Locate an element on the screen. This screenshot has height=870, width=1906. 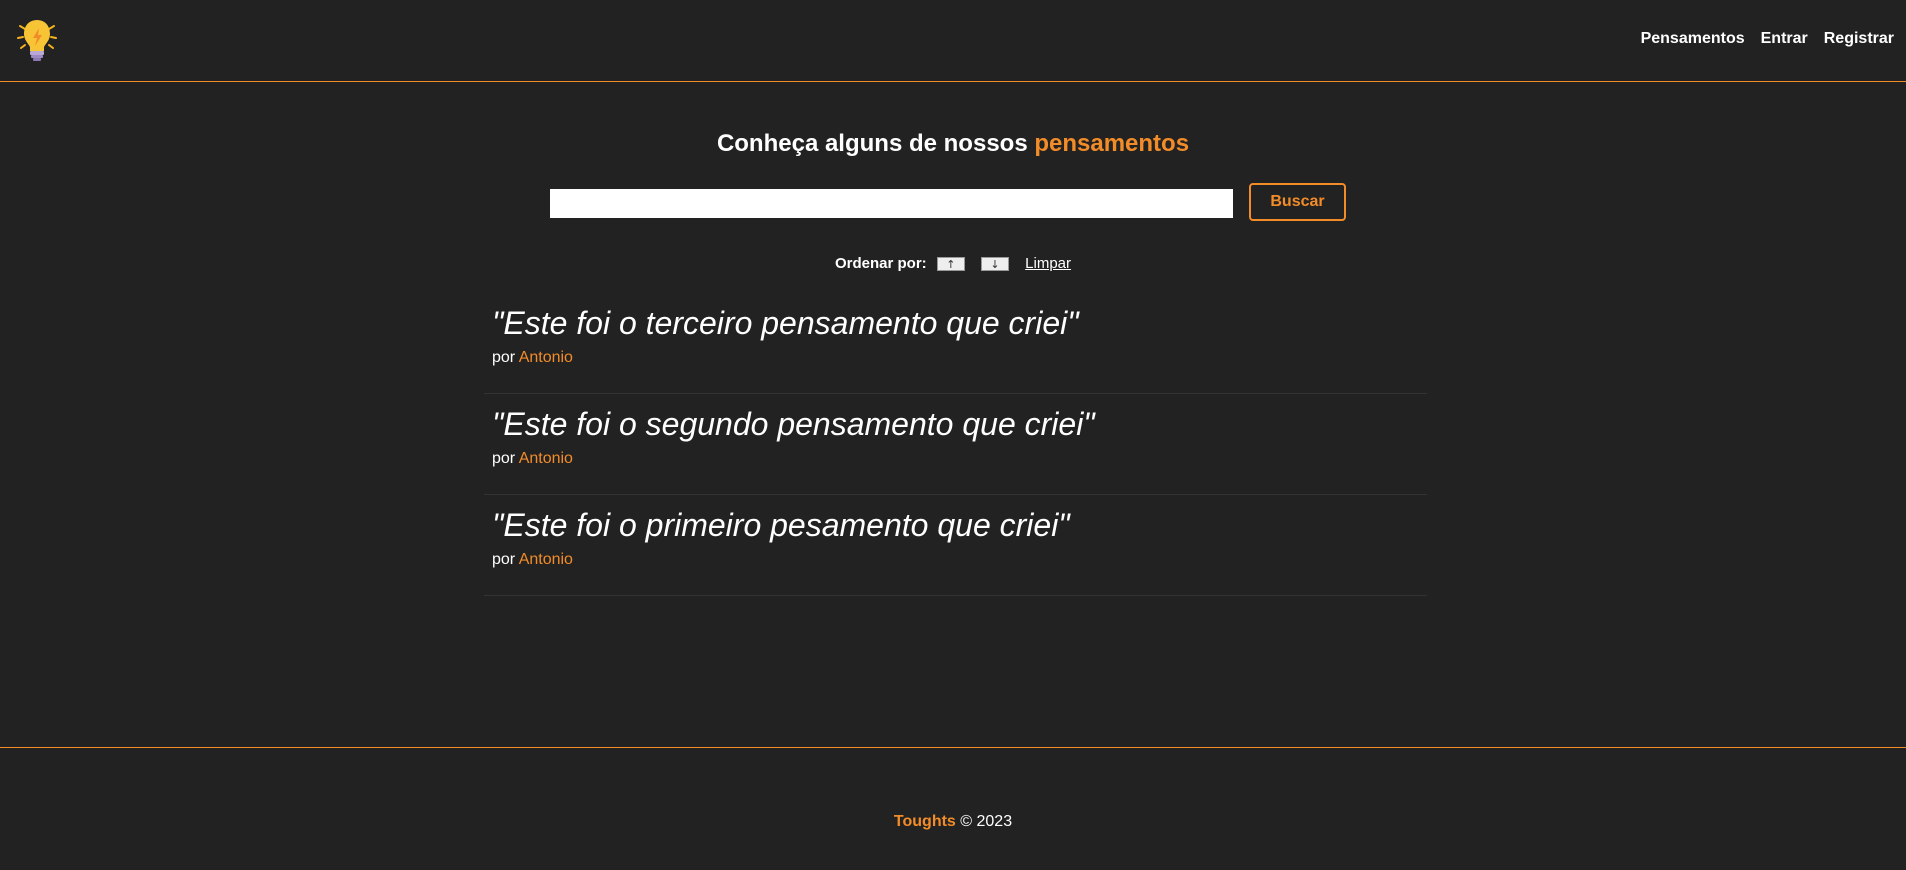
arrow-up-icon: ↑ is located at coordinates (951, 265).